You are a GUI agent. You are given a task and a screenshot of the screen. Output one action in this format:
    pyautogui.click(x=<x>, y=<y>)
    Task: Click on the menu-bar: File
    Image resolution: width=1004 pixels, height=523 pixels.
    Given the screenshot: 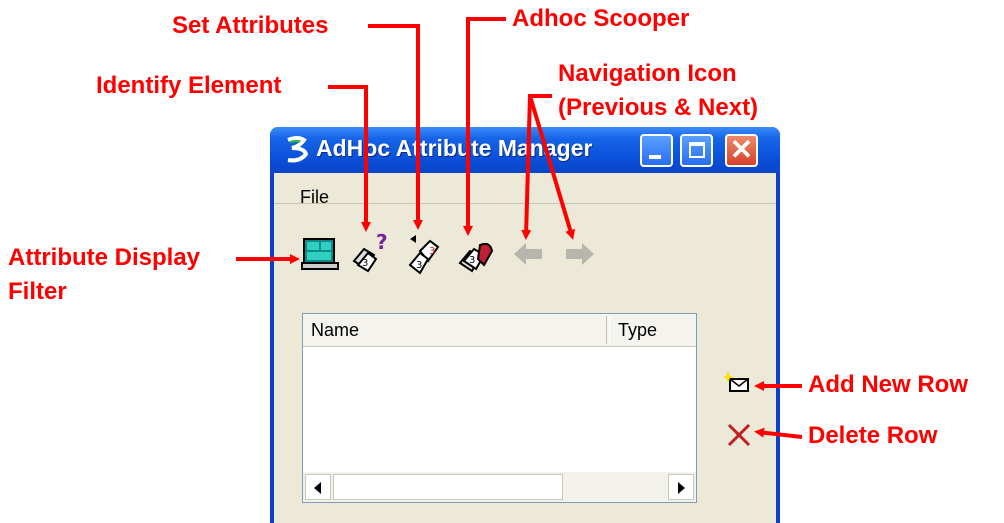 What is the action you would take?
    pyautogui.click(x=525, y=190)
    